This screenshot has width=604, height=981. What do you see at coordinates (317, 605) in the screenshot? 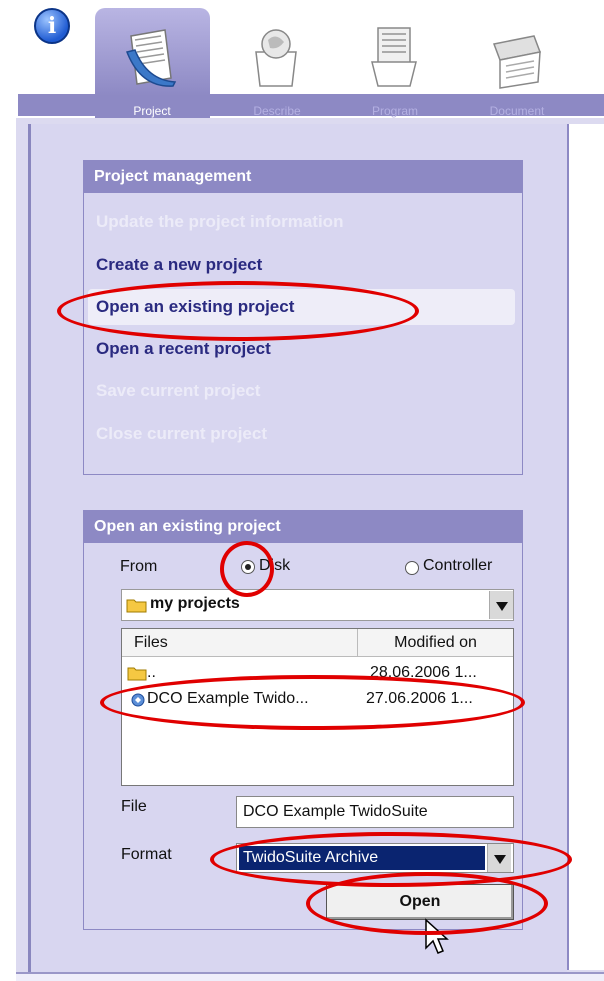
I see `folder-dropdown: my projects` at bounding box center [317, 605].